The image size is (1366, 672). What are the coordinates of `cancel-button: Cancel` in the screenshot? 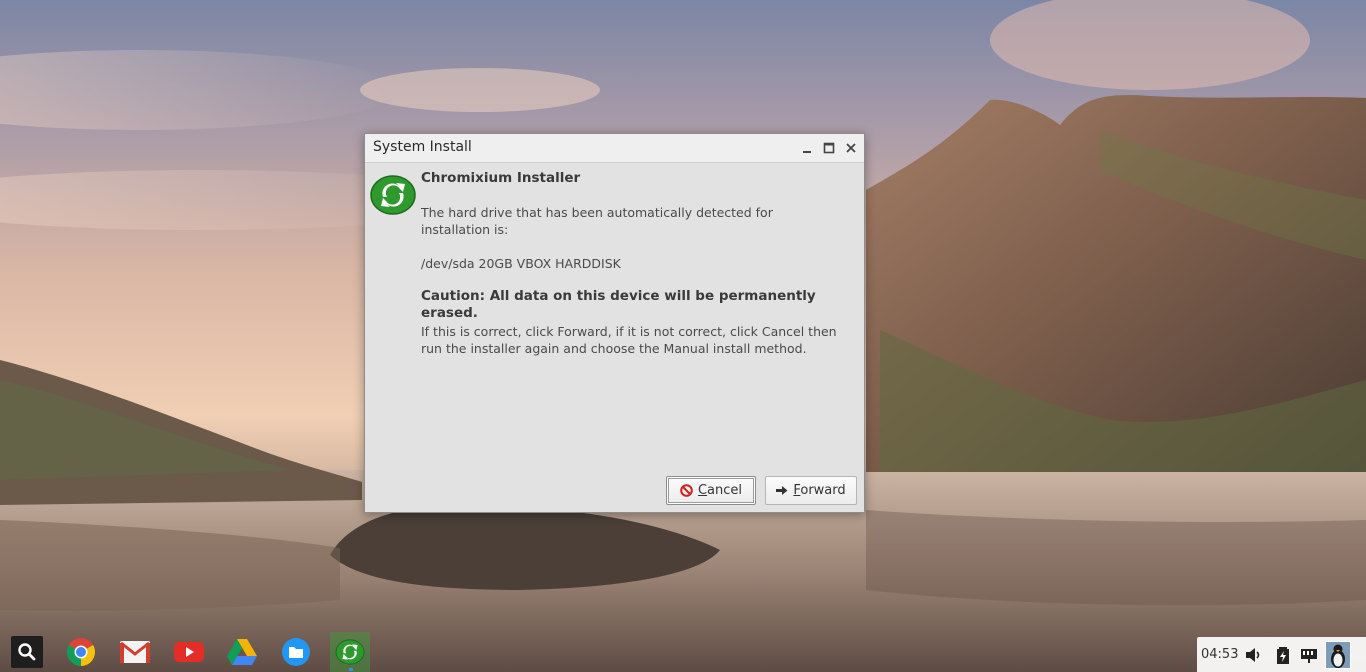 It's located at (711, 490).